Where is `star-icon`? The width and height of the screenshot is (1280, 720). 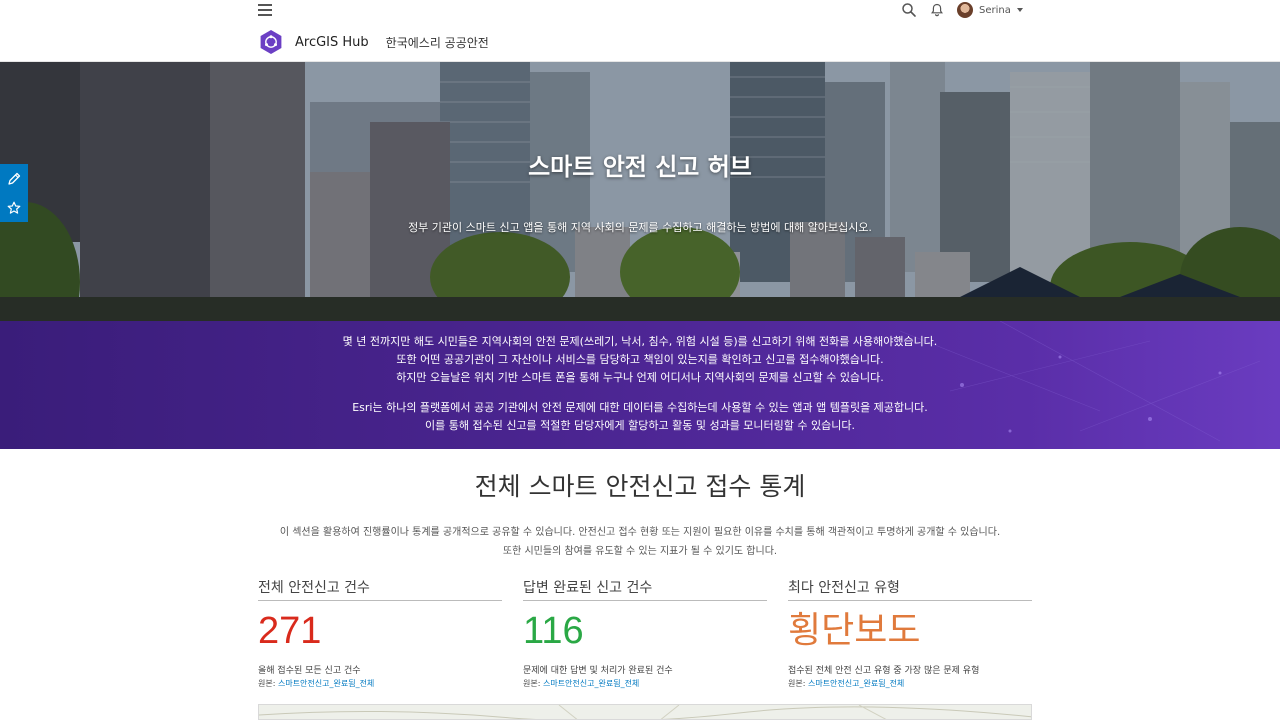
star-icon is located at coordinates (14, 207).